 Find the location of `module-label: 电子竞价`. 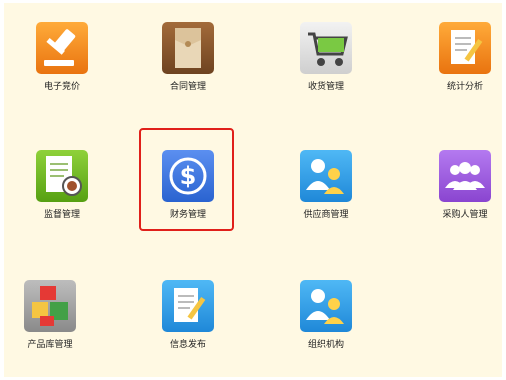

module-label: 电子竞价 is located at coordinates (61, 87).